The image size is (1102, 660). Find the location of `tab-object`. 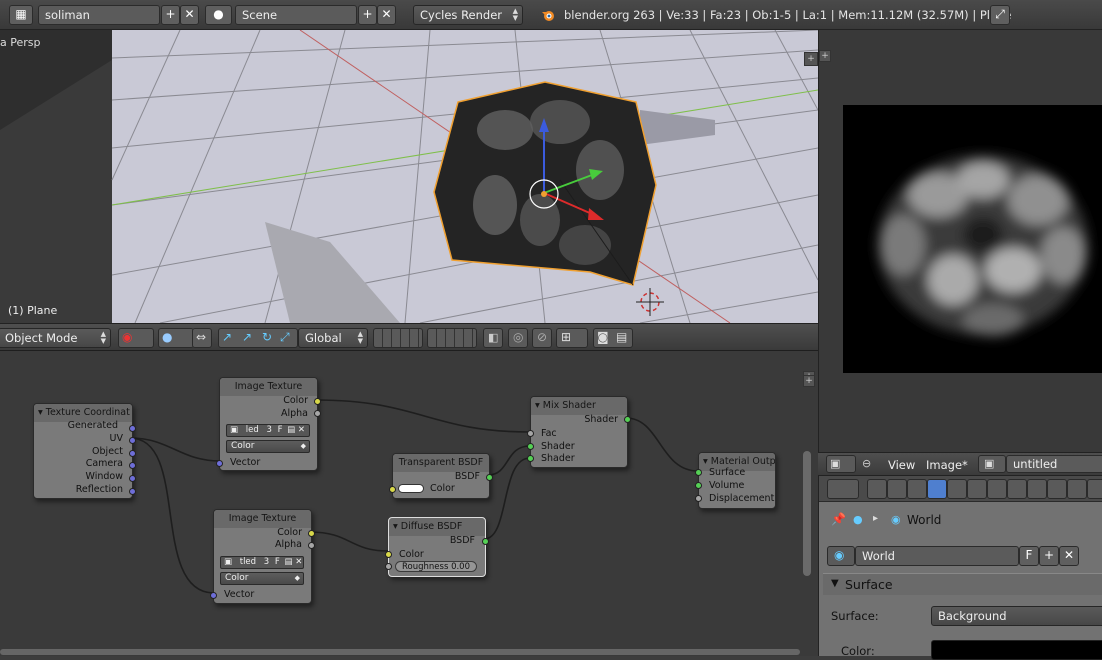

tab-object is located at coordinates (957, 489).